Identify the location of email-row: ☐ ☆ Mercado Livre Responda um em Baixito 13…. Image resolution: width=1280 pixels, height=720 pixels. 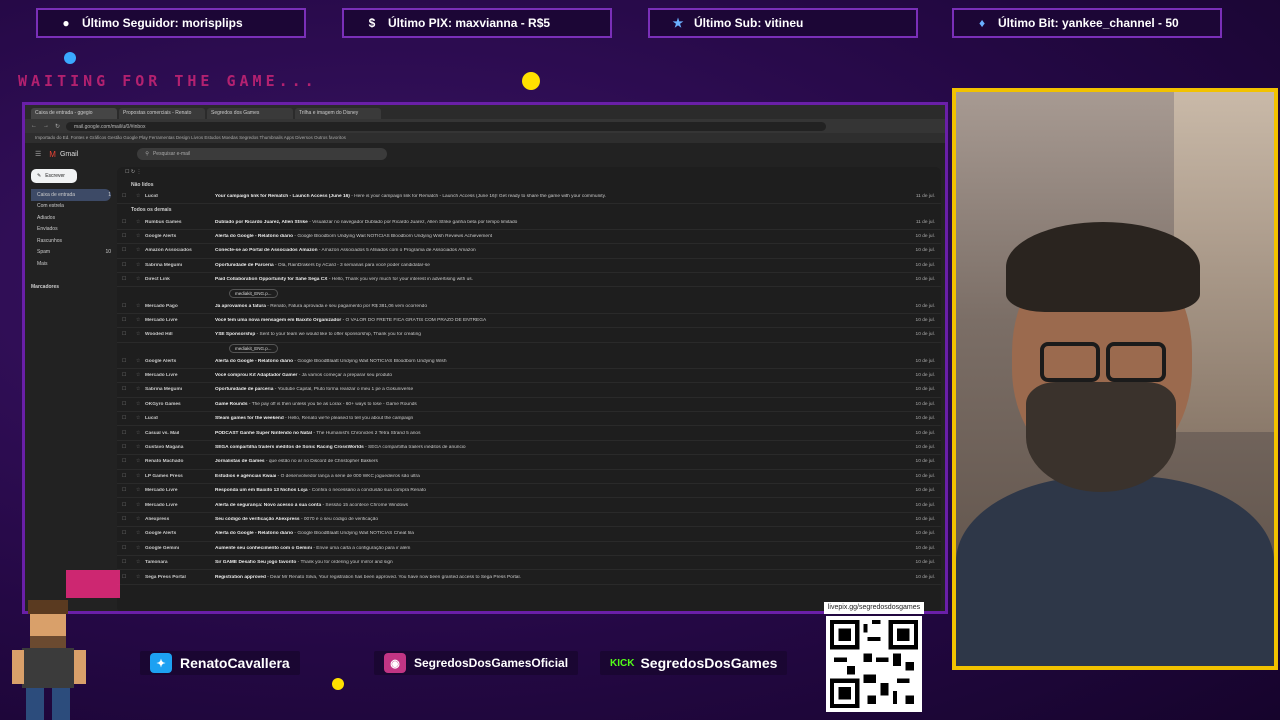
(529, 491).